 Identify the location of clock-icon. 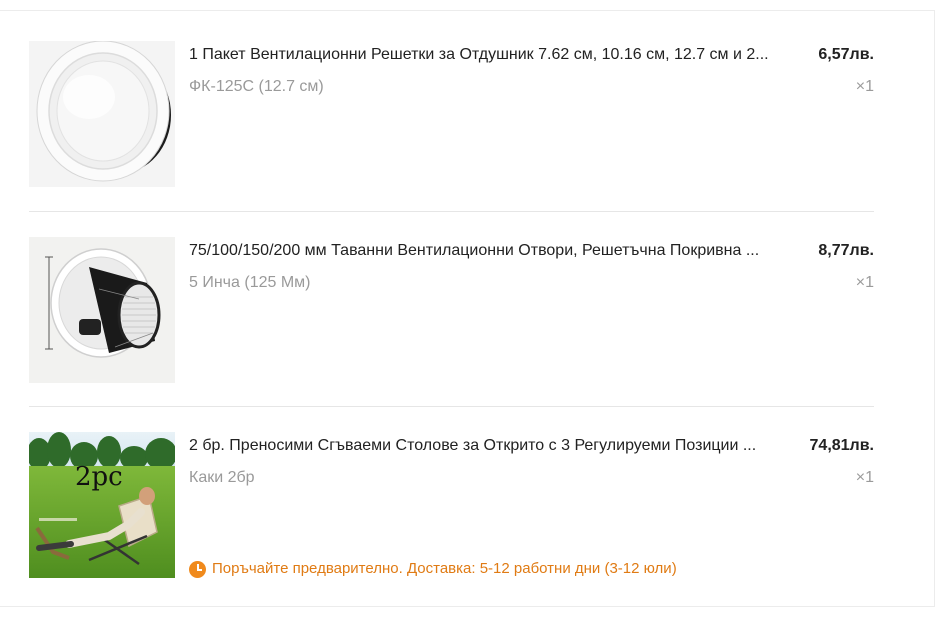
(197, 569).